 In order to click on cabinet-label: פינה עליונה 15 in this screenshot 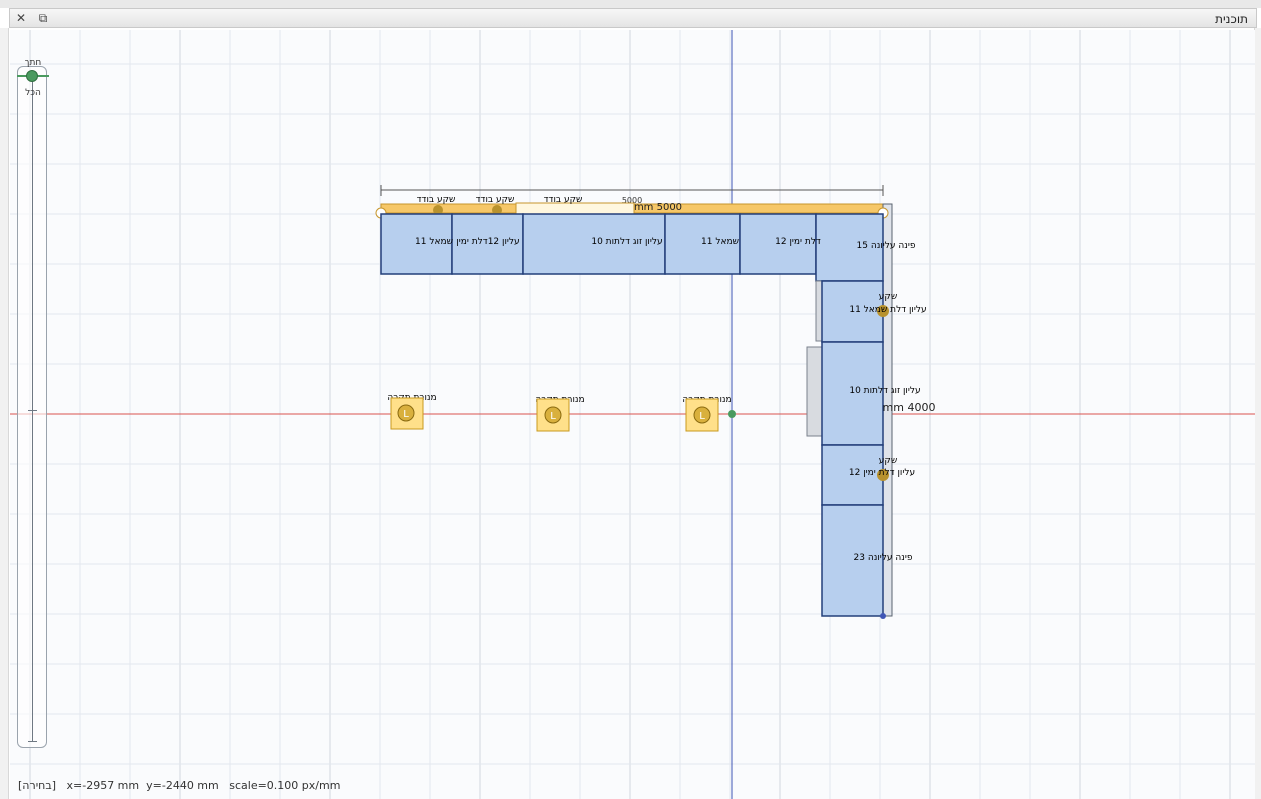, I will do `click(886, 246)`.